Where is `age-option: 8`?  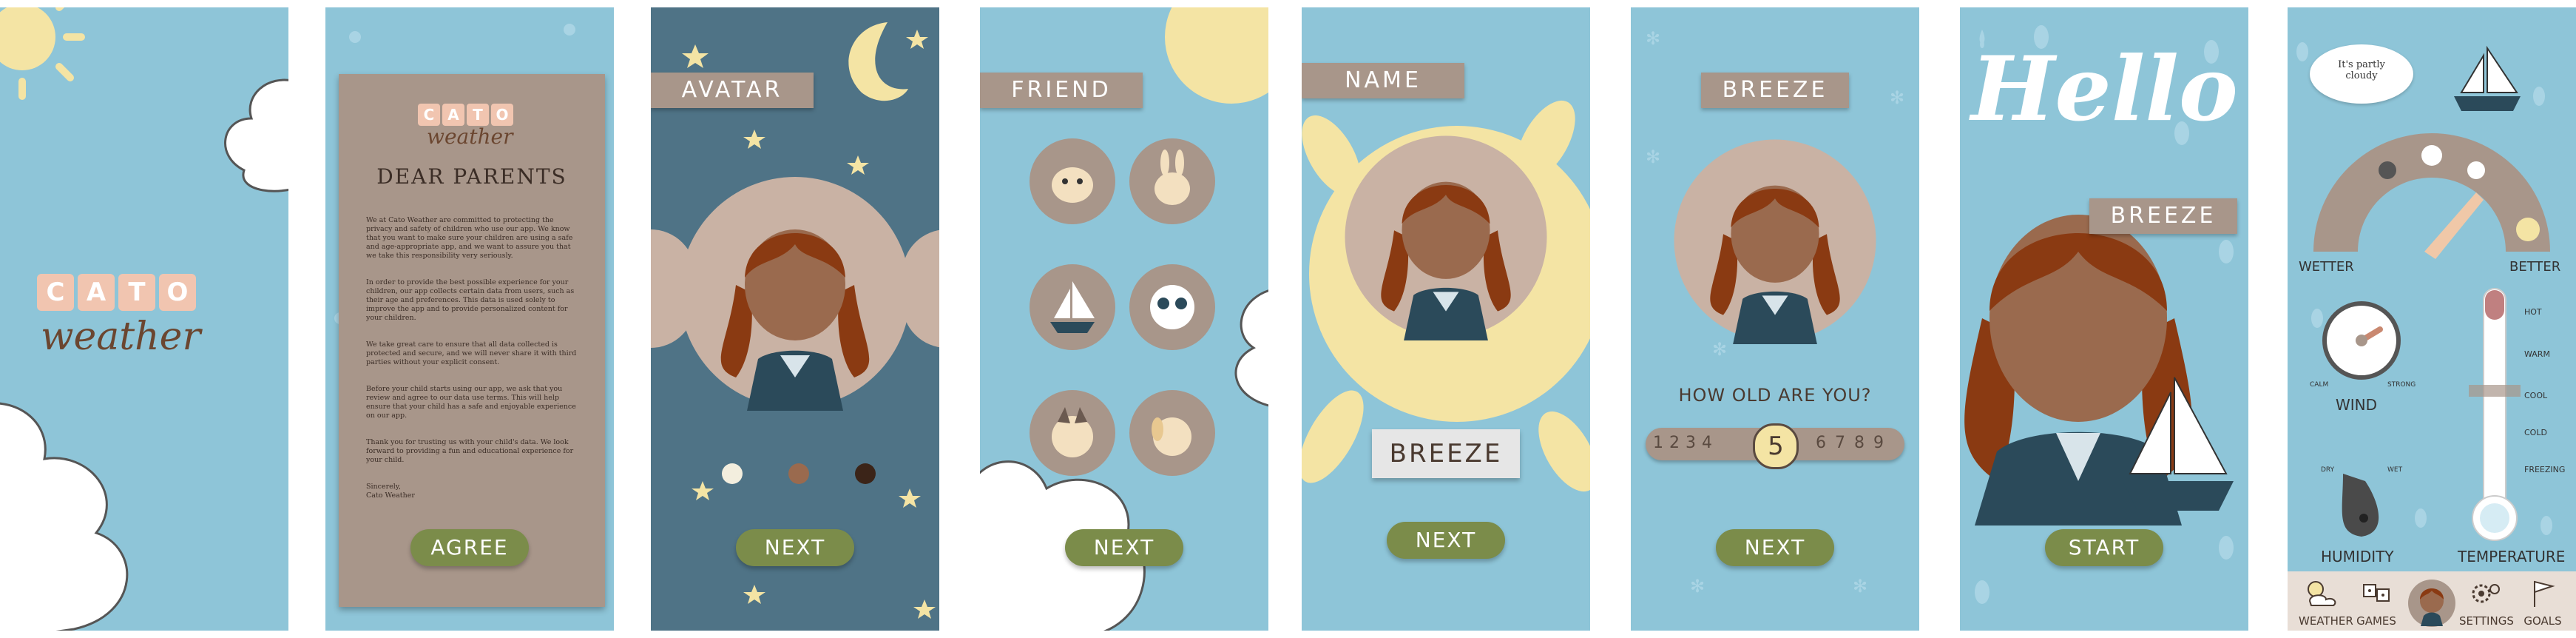 age-option: 8 is located at coordinates (1859, 443).